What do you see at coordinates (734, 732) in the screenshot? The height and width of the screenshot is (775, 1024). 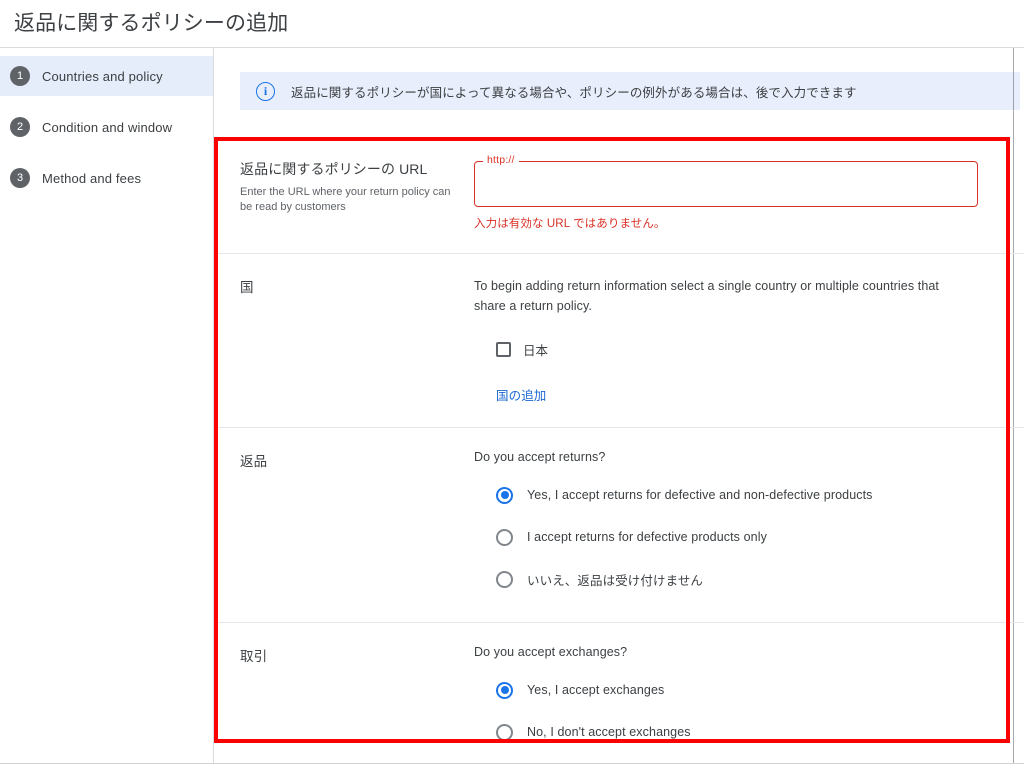 I see `exchanges-option-row: No, I don't accept exchanges` at bounding box center [734, 732].